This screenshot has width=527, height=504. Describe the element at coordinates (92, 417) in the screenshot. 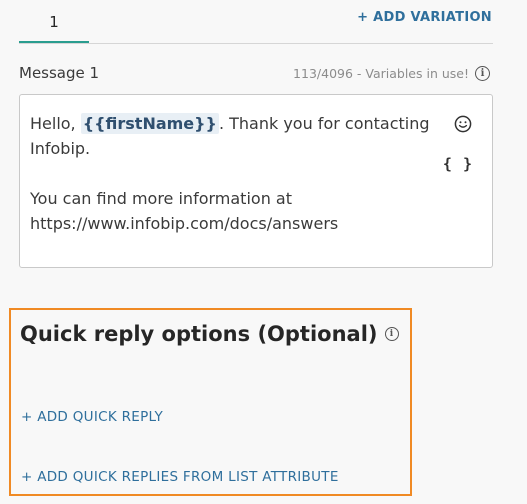

I see `add-quick-reply-button: + ADD QUICK REPLY` at that location.